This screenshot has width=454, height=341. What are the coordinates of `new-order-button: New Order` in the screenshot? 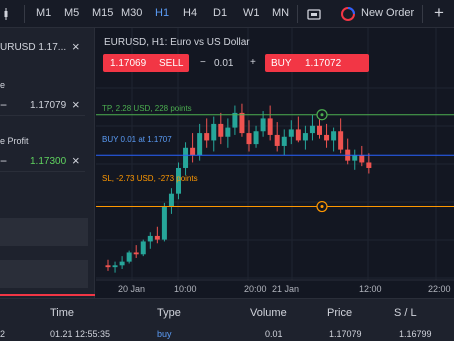 It's located at (387, 13).